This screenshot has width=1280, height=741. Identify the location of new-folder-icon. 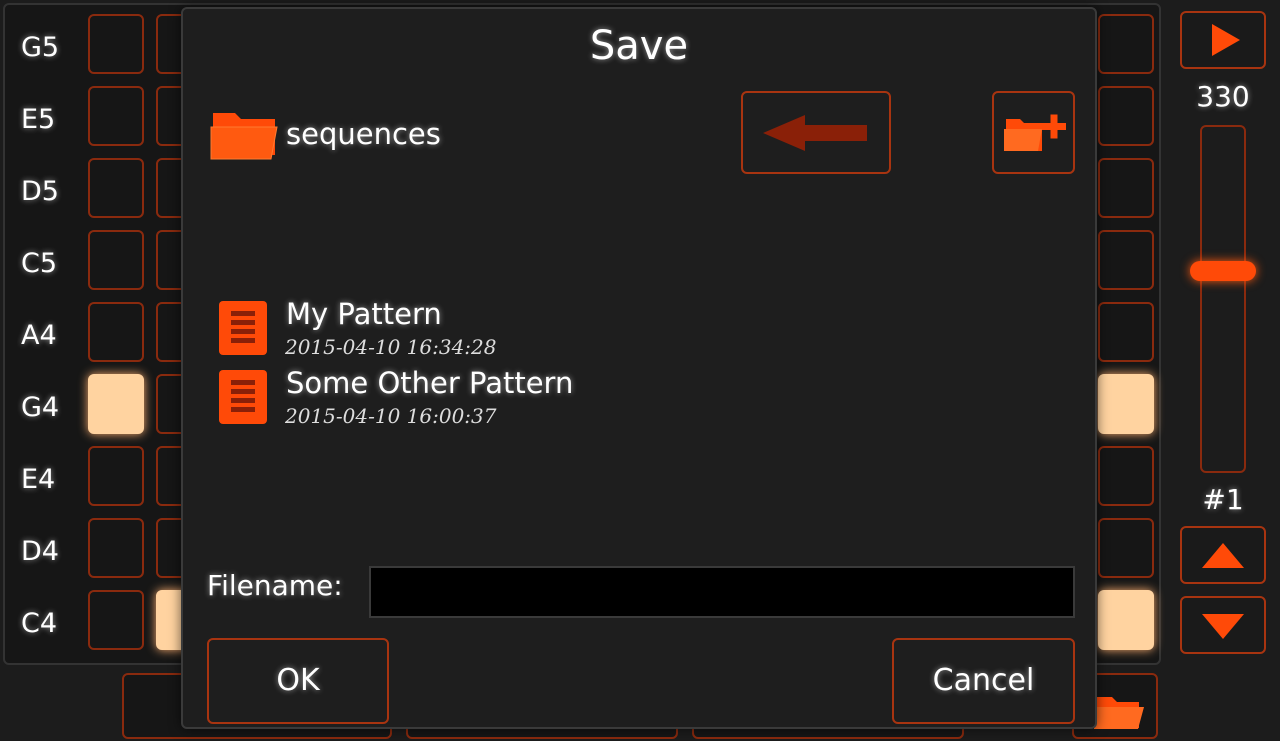
(1035, 132).